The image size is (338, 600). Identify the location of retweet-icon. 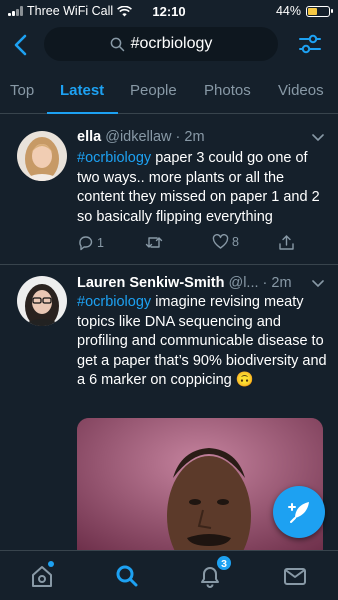
(154, 242).